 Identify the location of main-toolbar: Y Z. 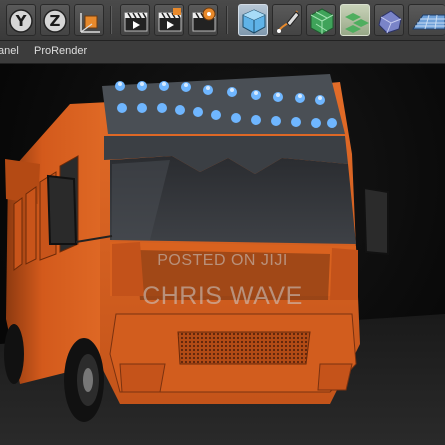
(222, 20).